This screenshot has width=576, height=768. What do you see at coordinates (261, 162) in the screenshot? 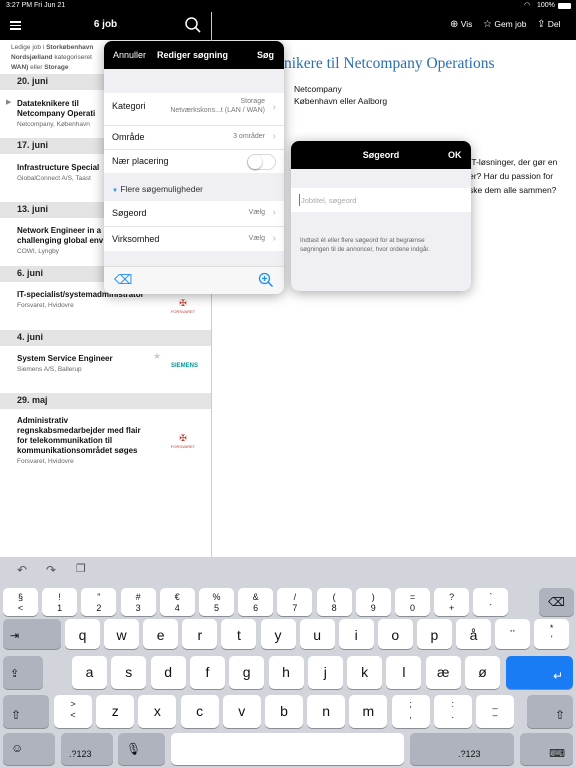
I see `nearby-toggle` at bounding box center [261, 162].